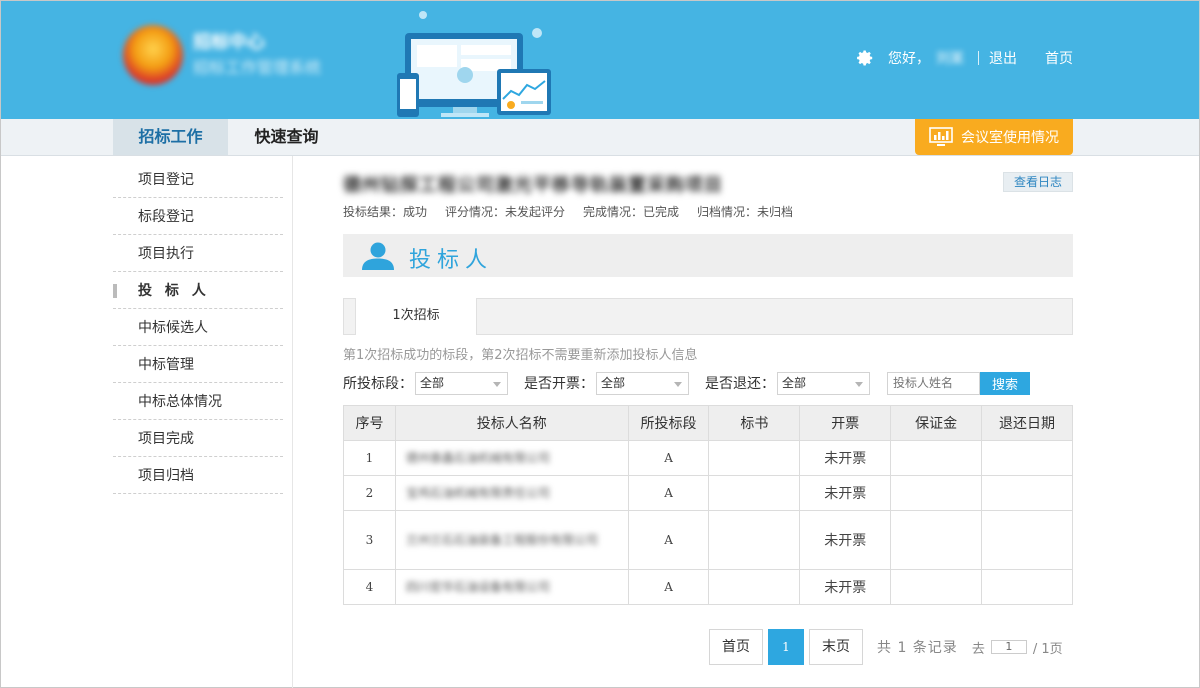 The height and width of the screenshot is (688, 1200). What do you see at coordinates (950, 59) in the screenshot?
I see `user-name: 刘某` at bounding box center [950, 59].